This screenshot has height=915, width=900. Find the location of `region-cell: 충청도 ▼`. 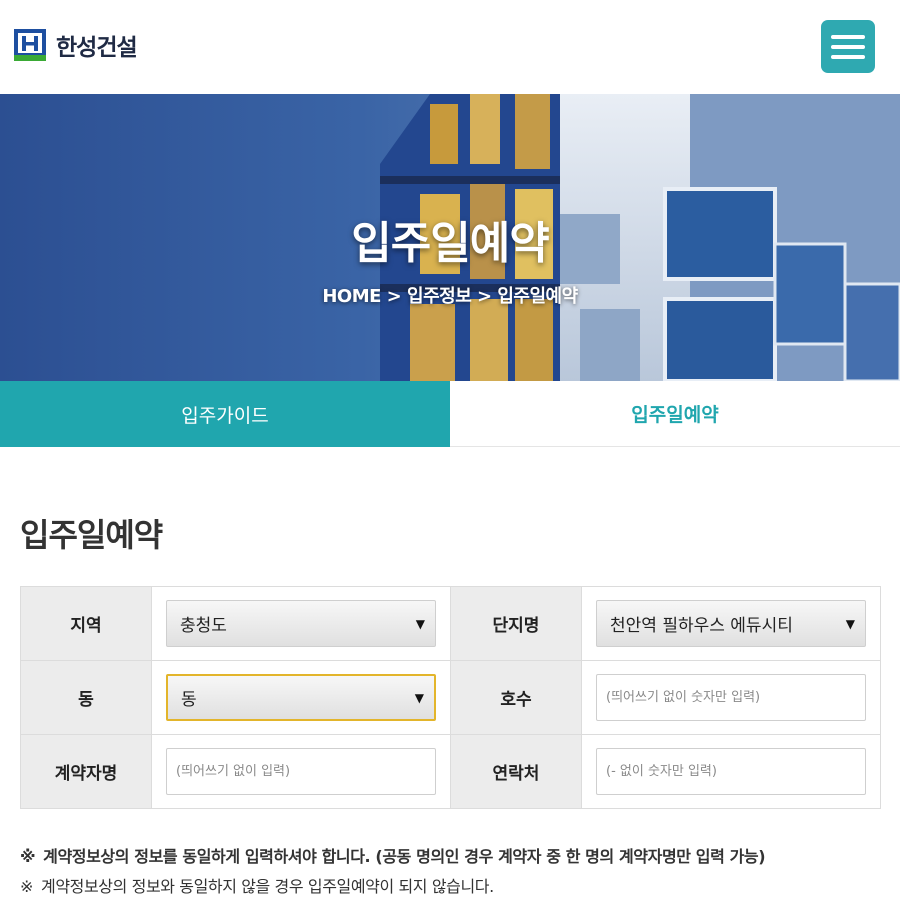

region-cell: 충청도 ▼ is located at coordinates (301, 623).